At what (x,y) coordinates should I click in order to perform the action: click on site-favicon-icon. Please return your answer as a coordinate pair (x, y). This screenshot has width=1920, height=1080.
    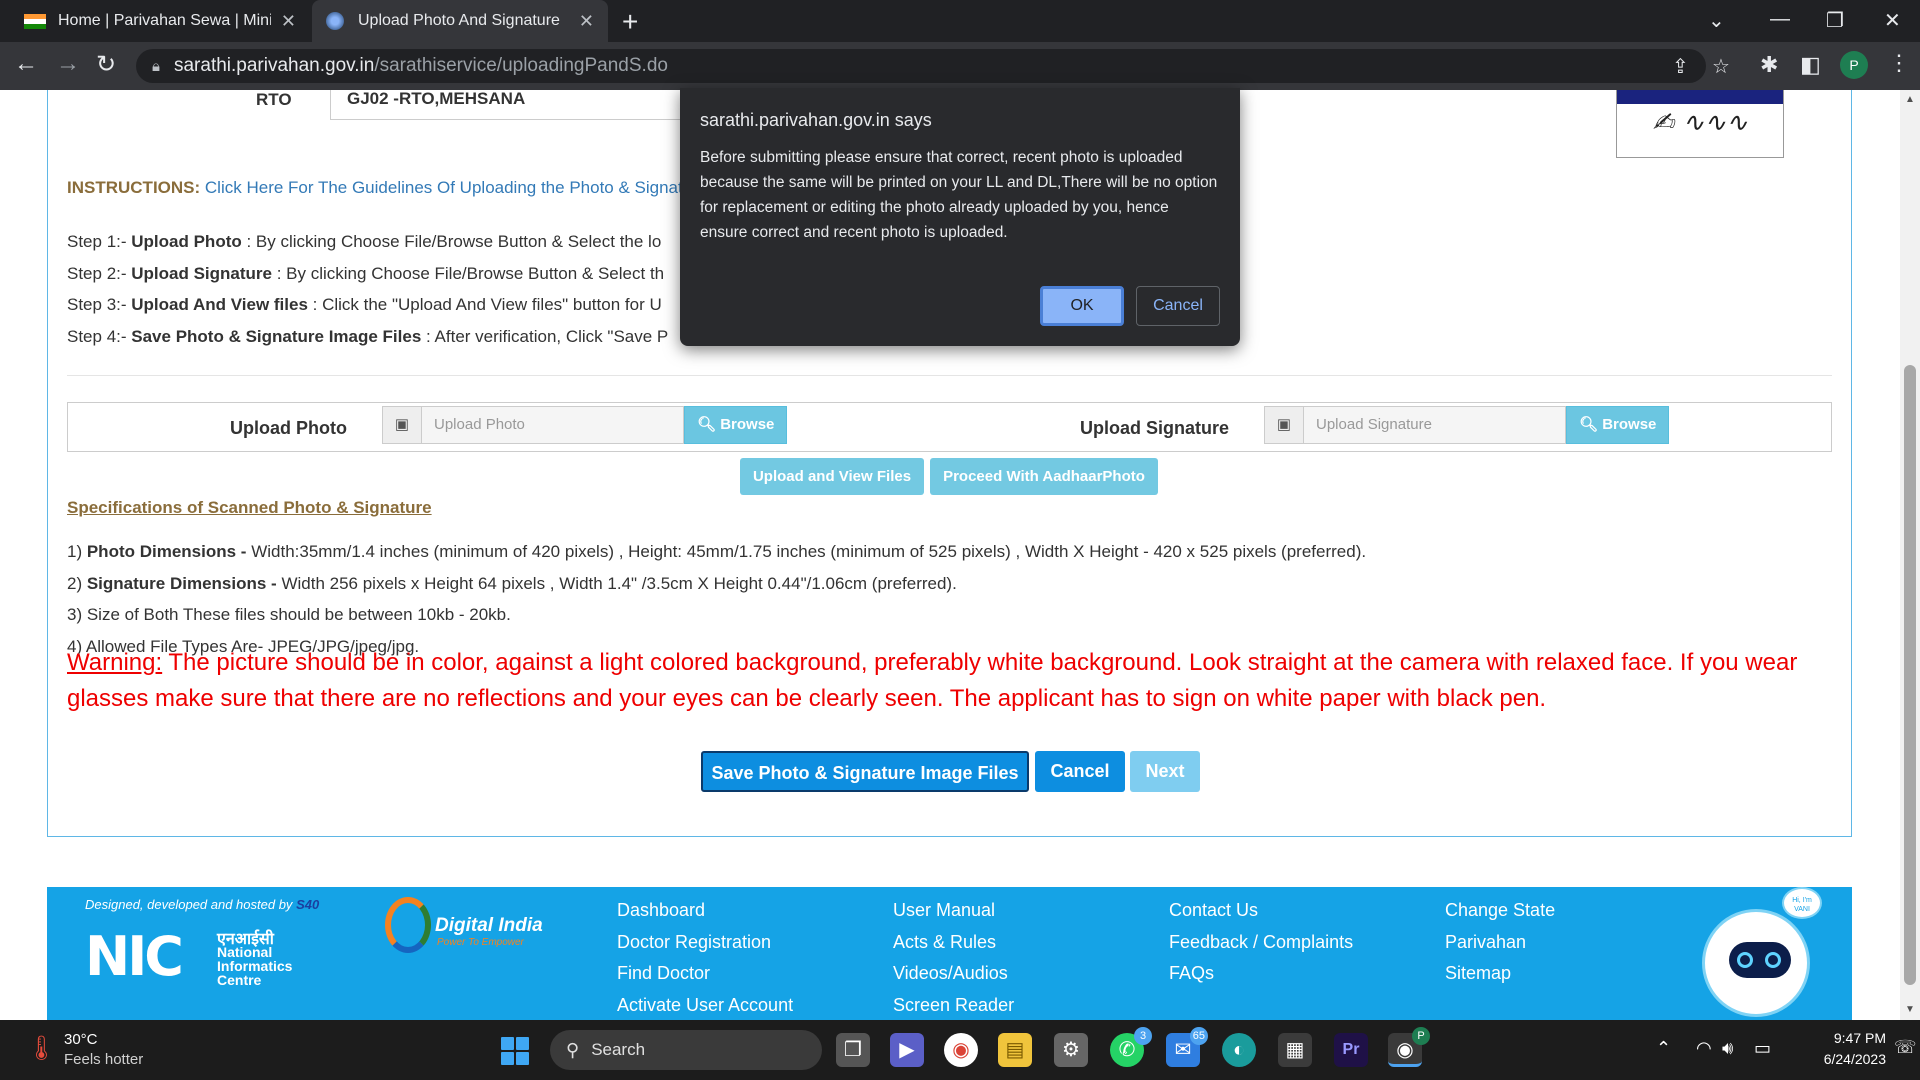
    Looking at the image, I should click on (335, 21).